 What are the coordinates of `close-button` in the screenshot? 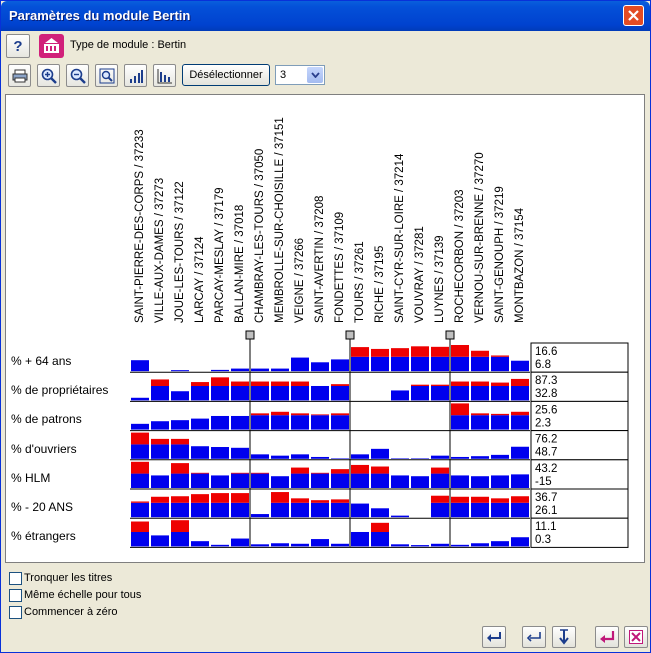 It's located at (633, 15).